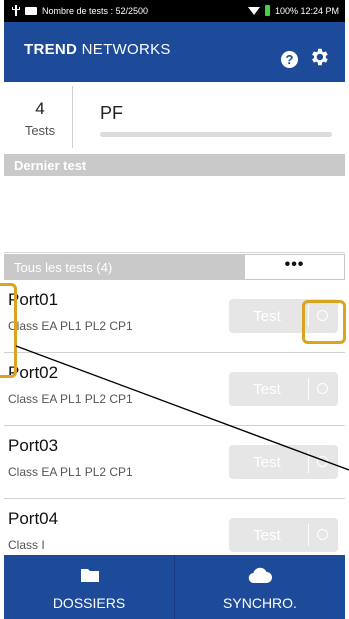 The width and height of the screenshot is (349, 619). What do you see at coordinates (294, 267) in the screenshot?
I see `more-options-button: •••` at bounding box center [294, 267].